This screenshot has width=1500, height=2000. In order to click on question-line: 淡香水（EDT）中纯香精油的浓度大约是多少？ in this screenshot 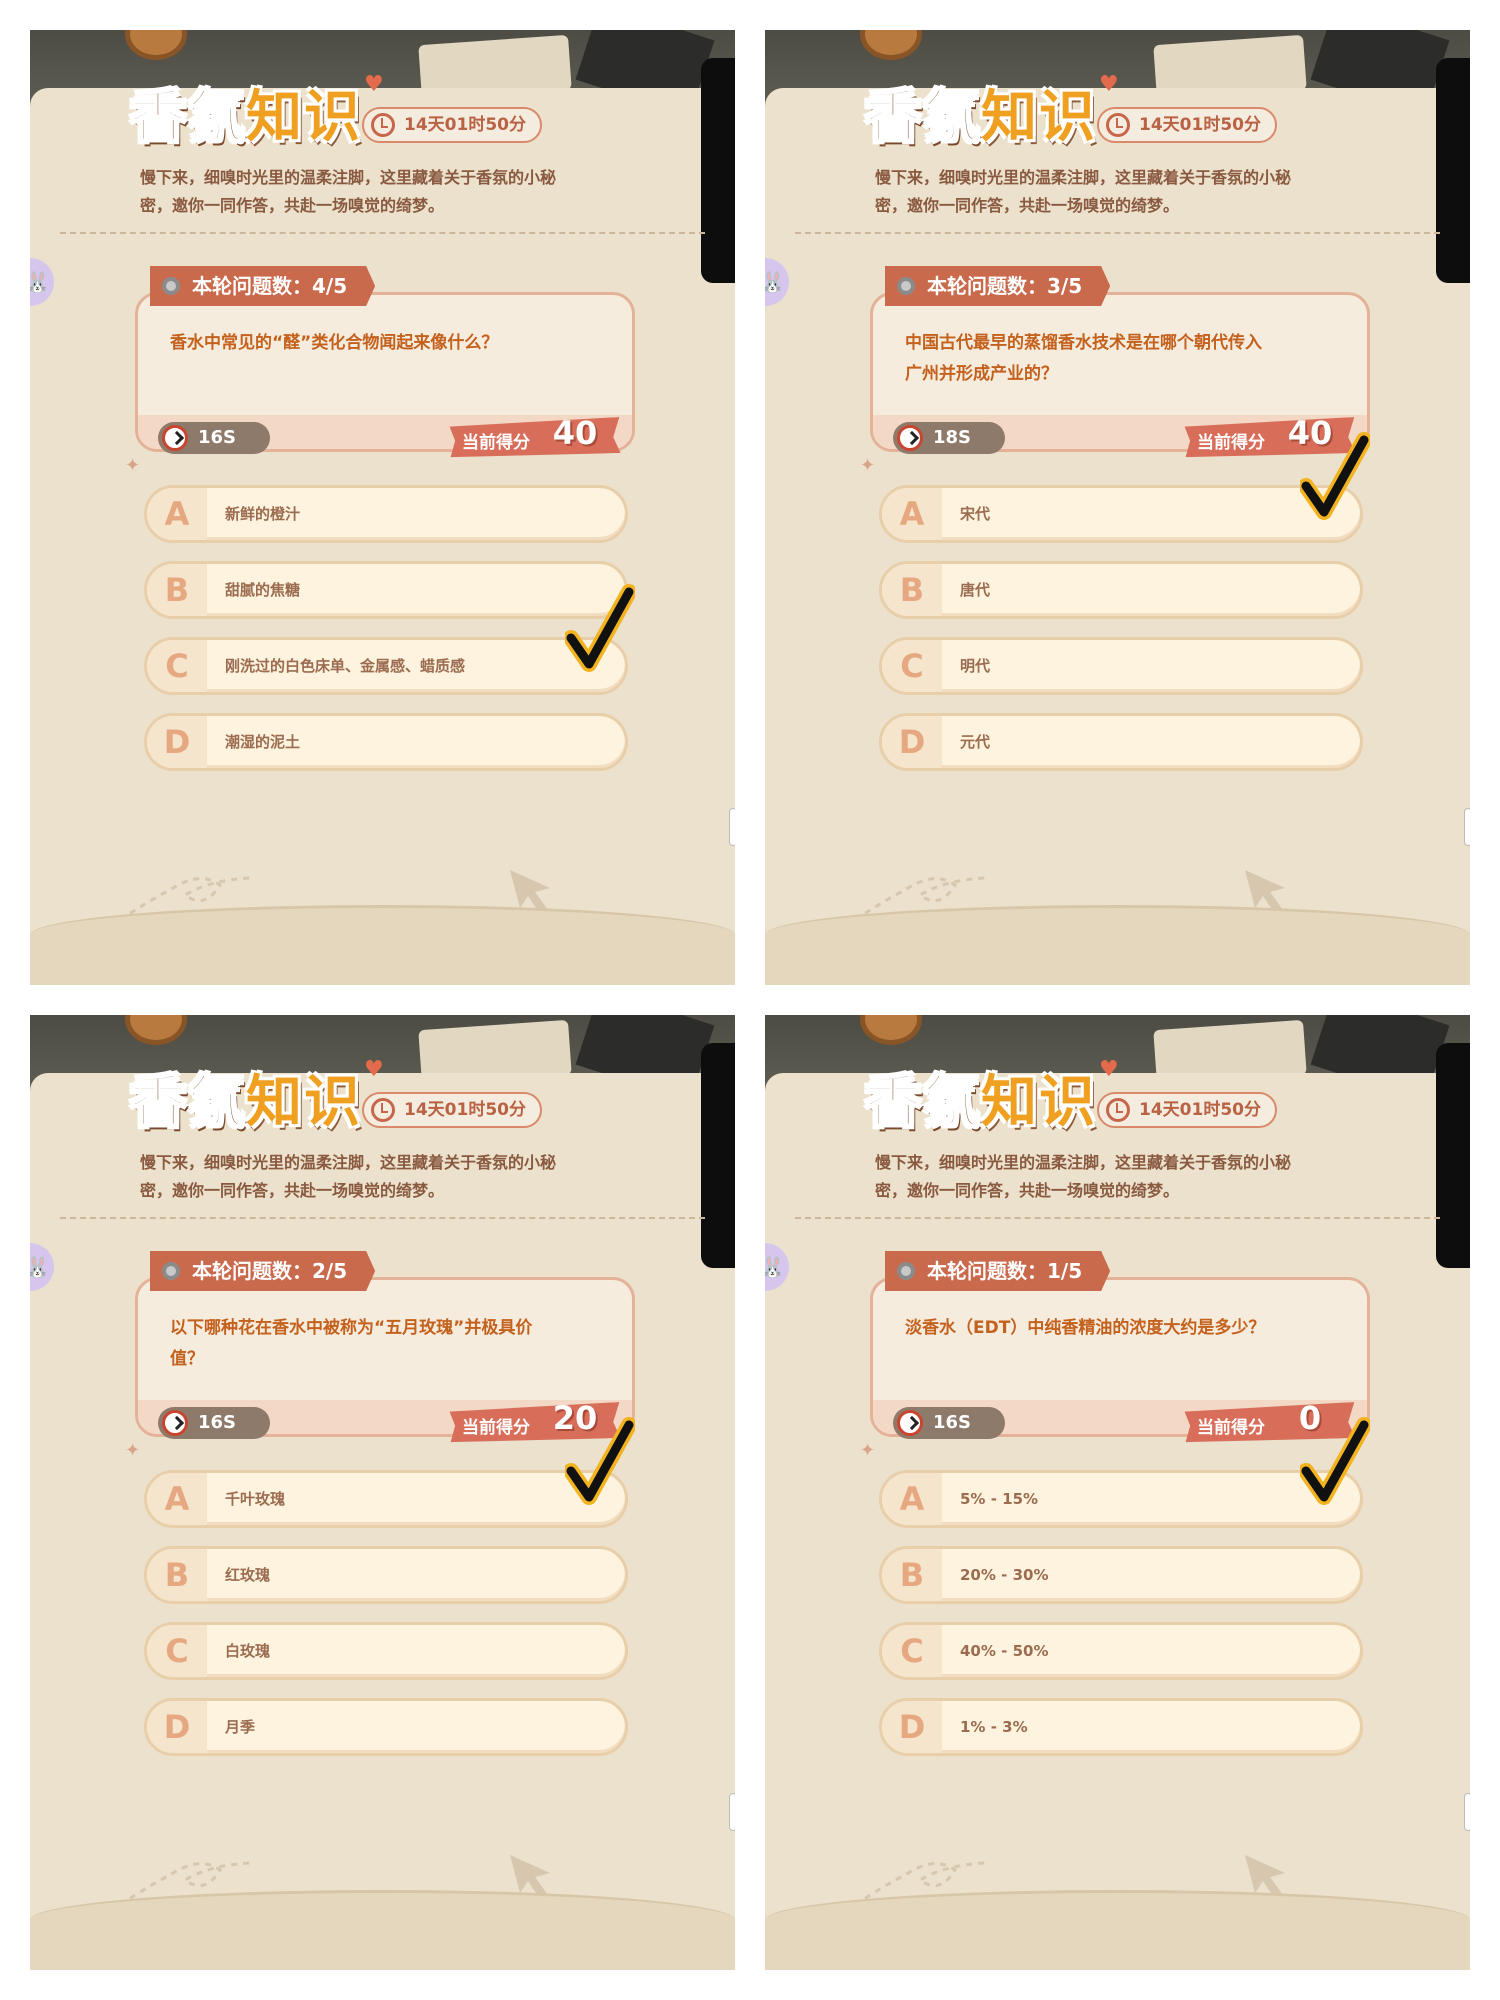, I will do `click(1085, 1328)`.